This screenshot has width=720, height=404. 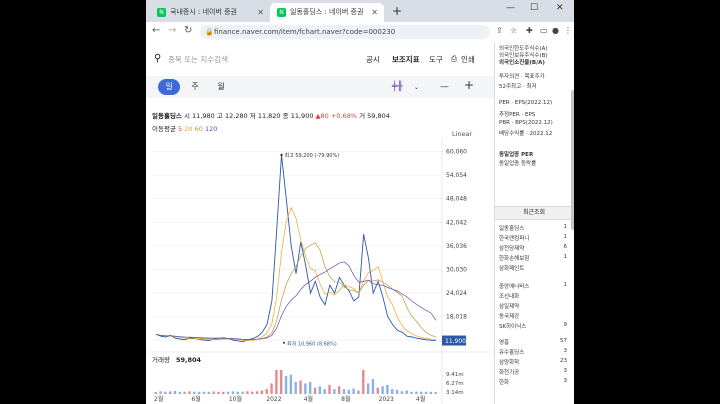 What do you see at coordinates (397, 11) in the screenshot?
I see `new-tab-button: +` at bounding box center [397, 11].